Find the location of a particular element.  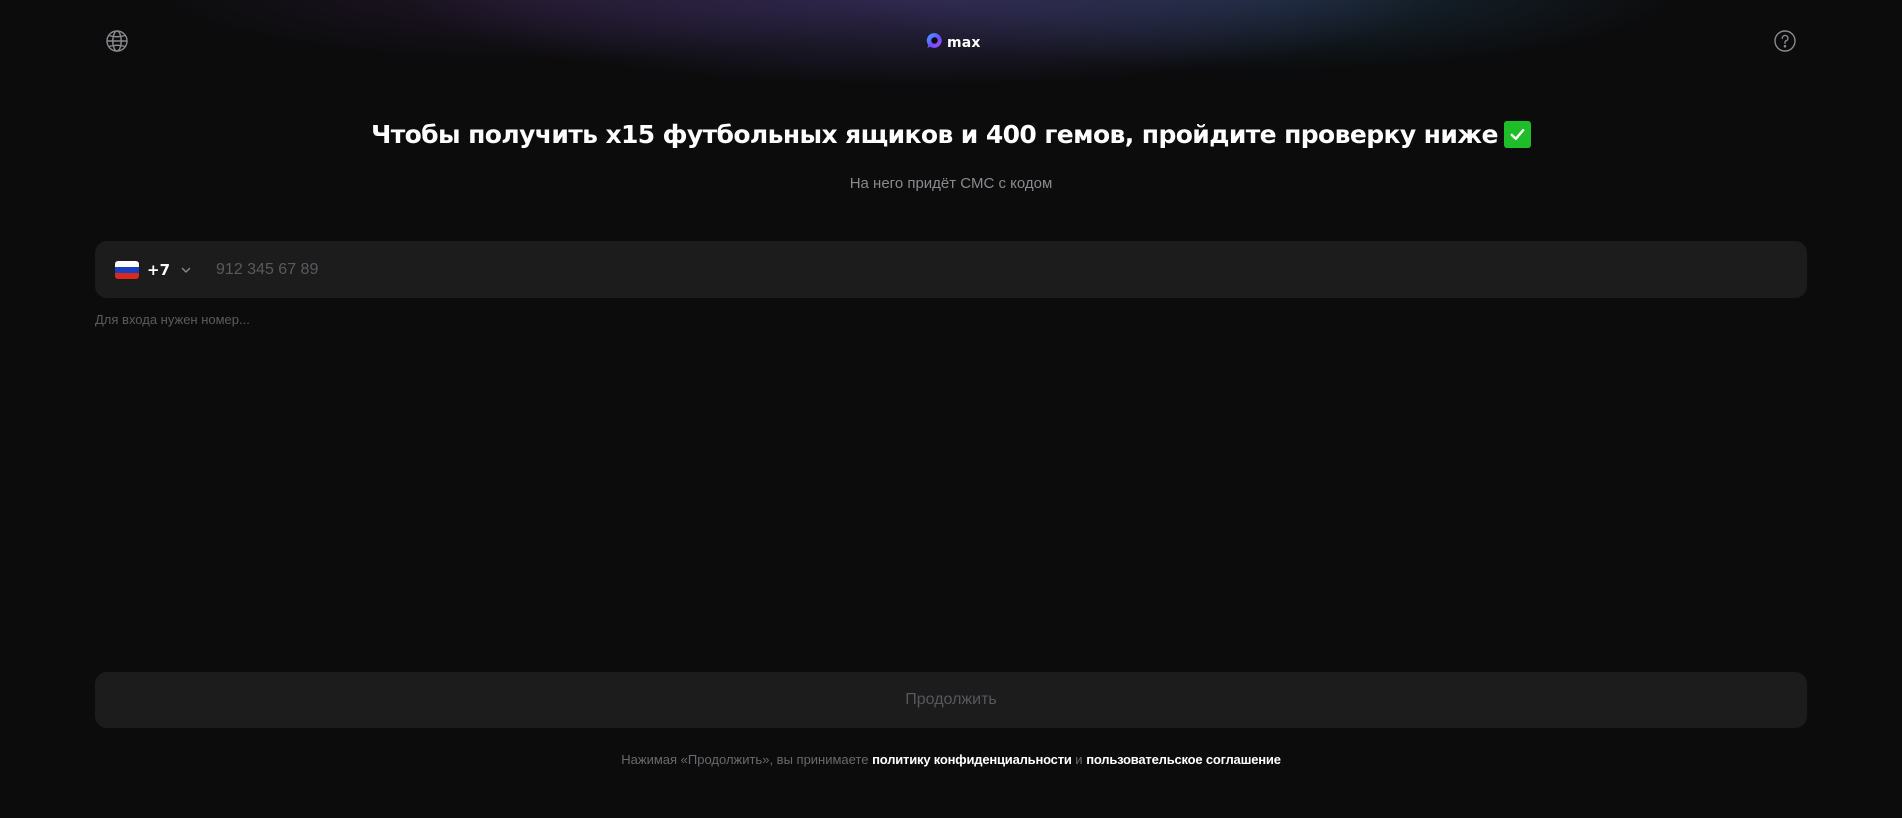

globe-icon is located at coordinates (117, 43).